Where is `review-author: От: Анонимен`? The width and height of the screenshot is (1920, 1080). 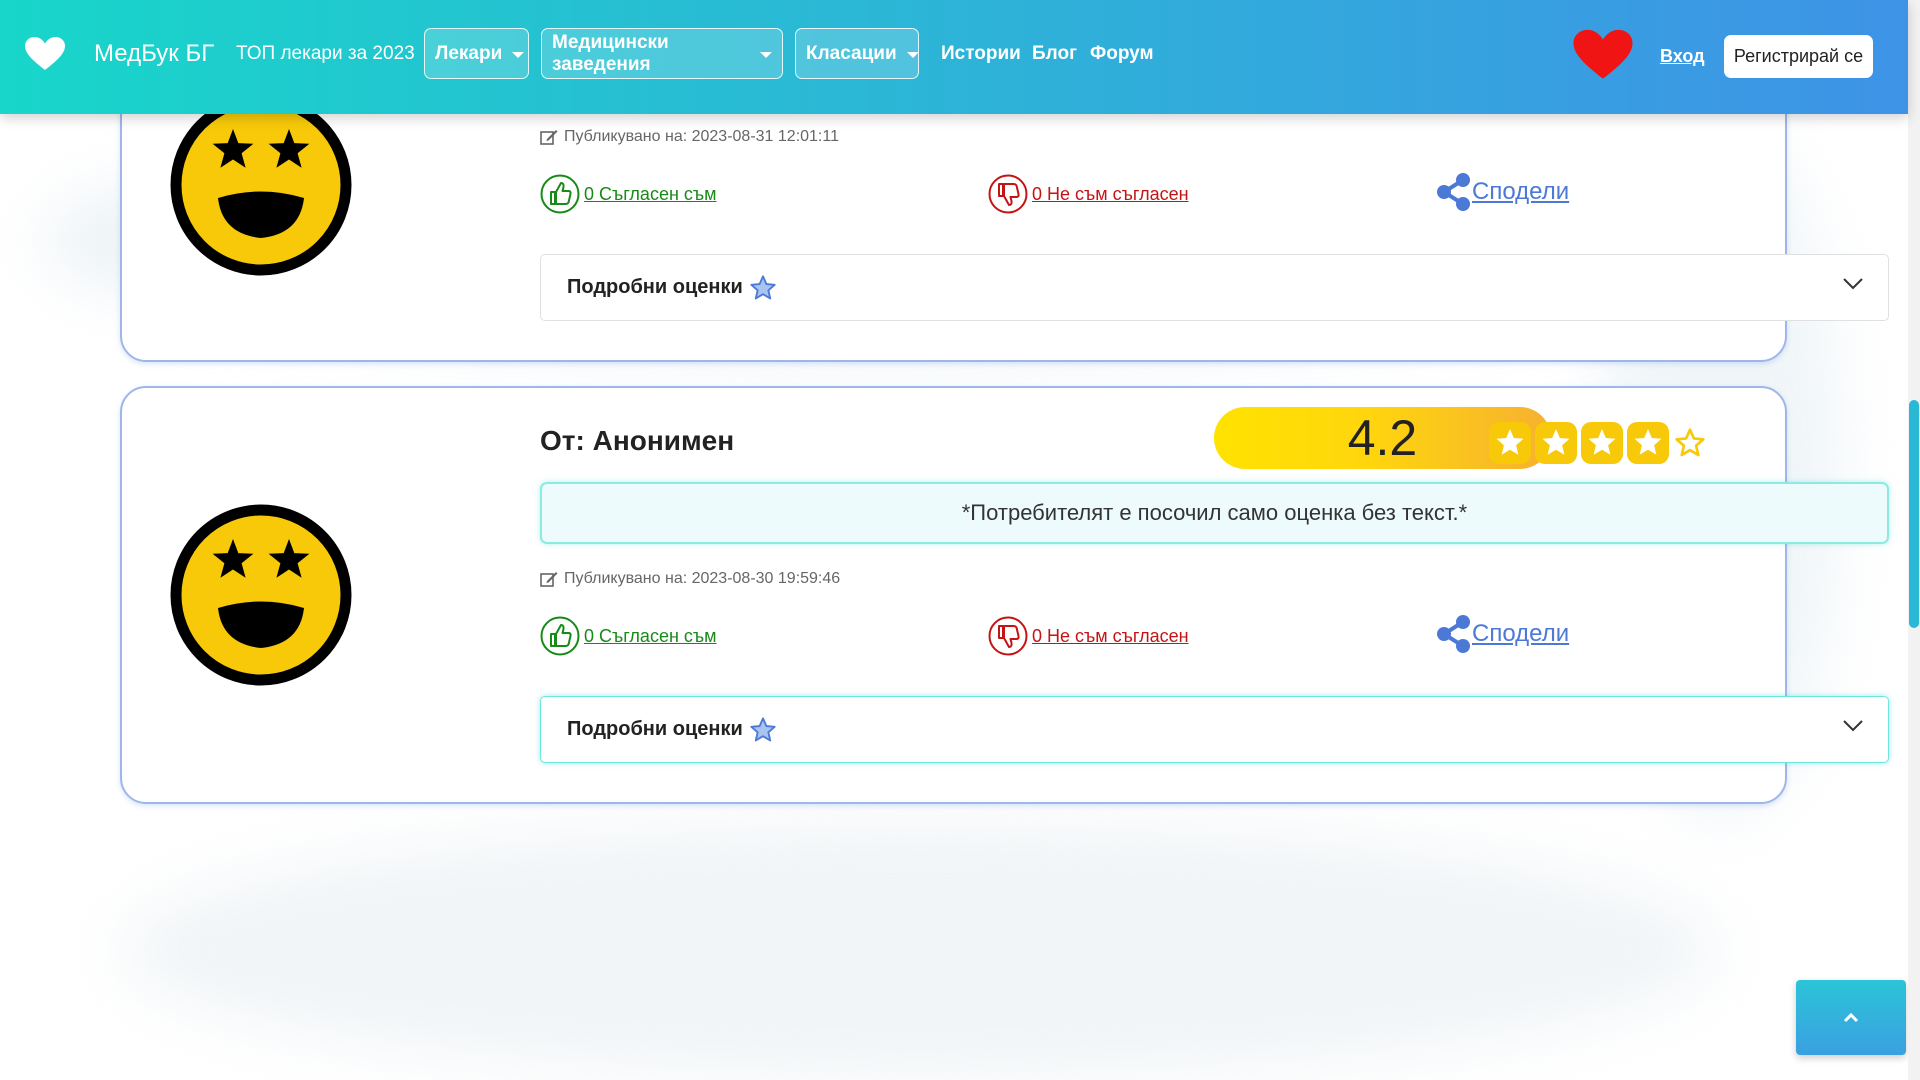
review-author: От: Анонимен is located at coordinates (637, 440).